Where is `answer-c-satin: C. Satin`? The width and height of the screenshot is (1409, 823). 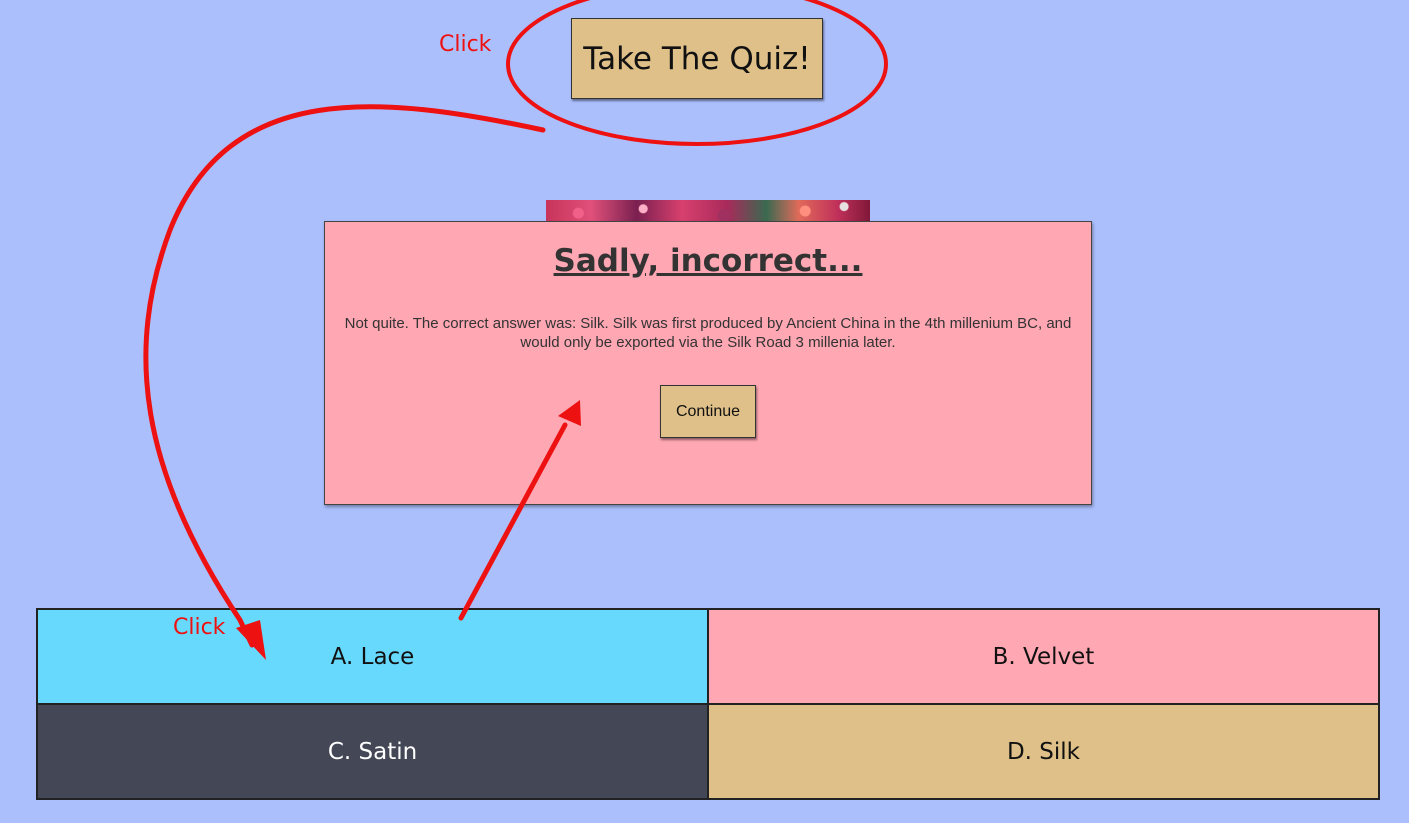
answer-c-satin: C. Satin is located at coordinates (372, 751).